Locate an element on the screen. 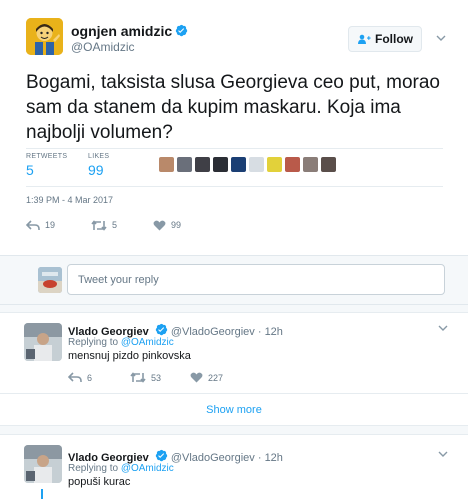 The image size is (468, 499). reply-actions: 6 53 227 is located at coordinates (145, 377).